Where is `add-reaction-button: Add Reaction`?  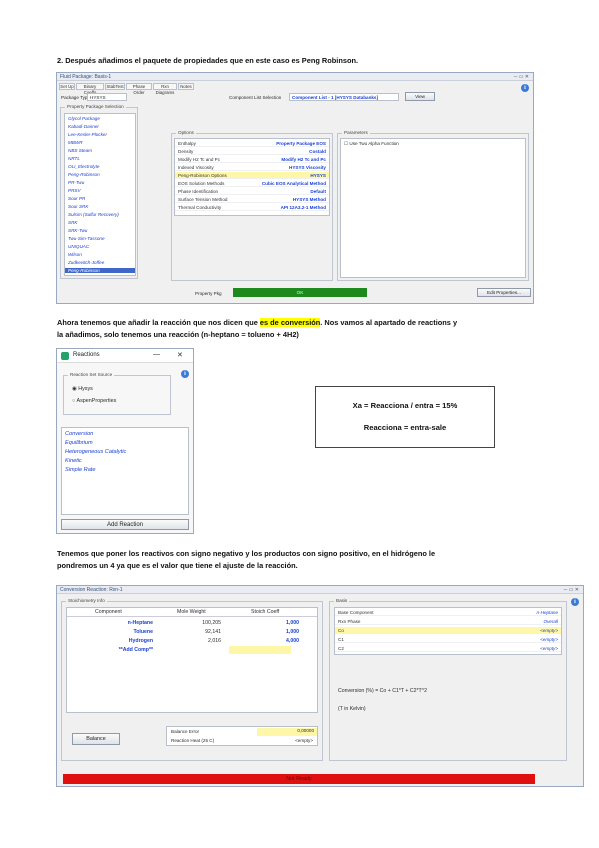 add-reaction-button: Add Reaction is located at coordinates (125, 524).